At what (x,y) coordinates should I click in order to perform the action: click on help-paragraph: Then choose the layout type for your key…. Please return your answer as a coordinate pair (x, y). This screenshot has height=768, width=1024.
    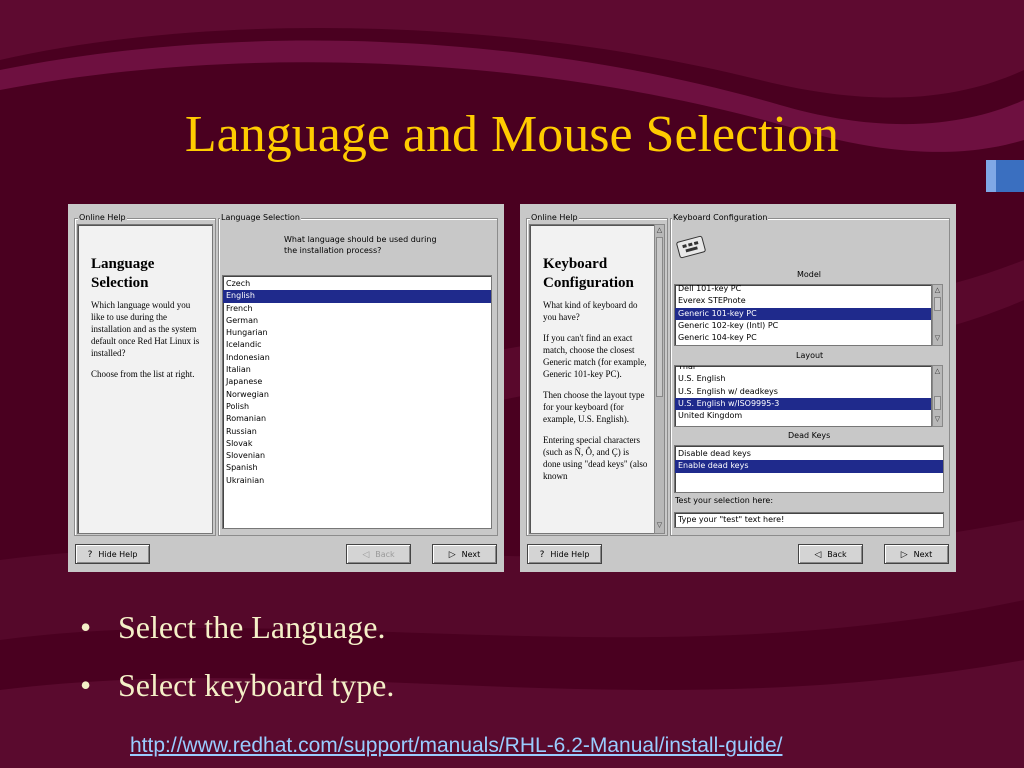
    Looking at the image, I should click on (594, 407).